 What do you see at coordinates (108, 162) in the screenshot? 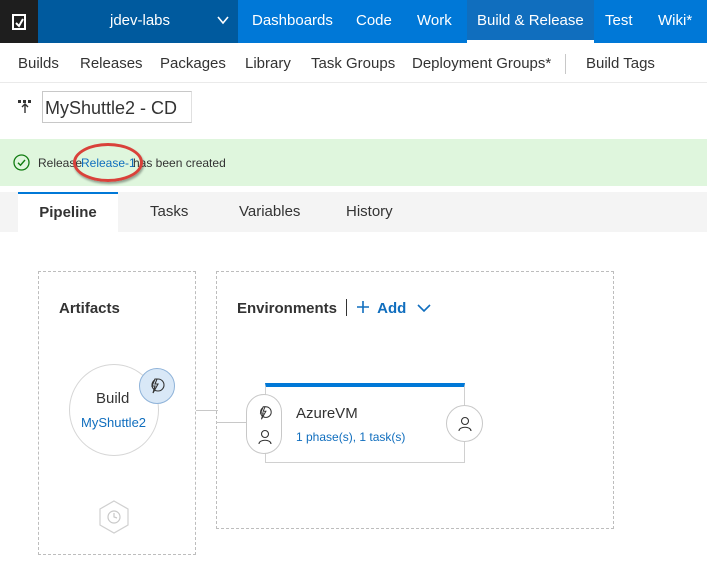
I see `annotation-highlight-circle` at bounding box center [108, 162].